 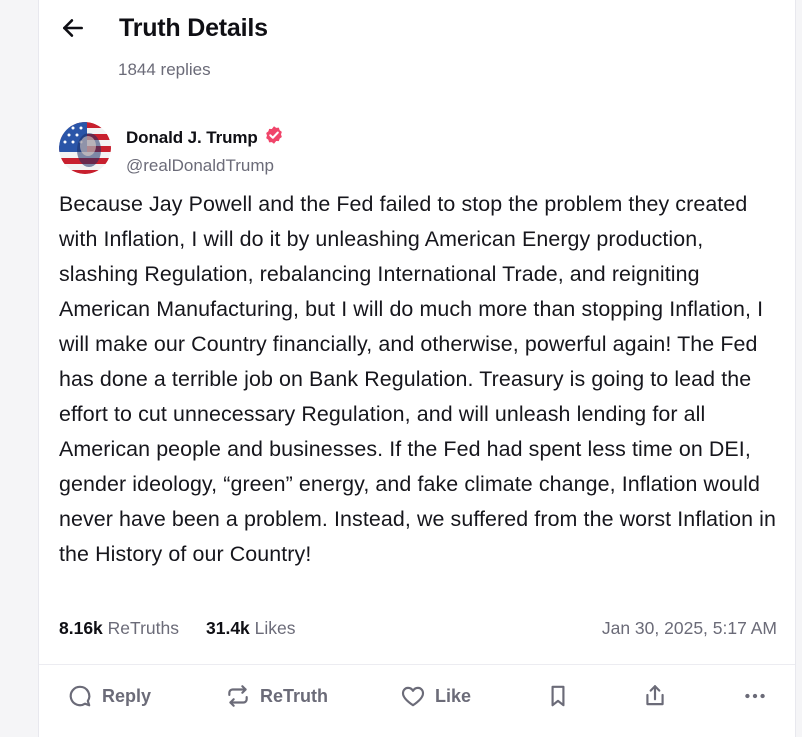 What do you see at coordinates (251, 628) in the screenshot?
I see `likes-stat: 31.4k Likes` at bounding box center [251, 628].